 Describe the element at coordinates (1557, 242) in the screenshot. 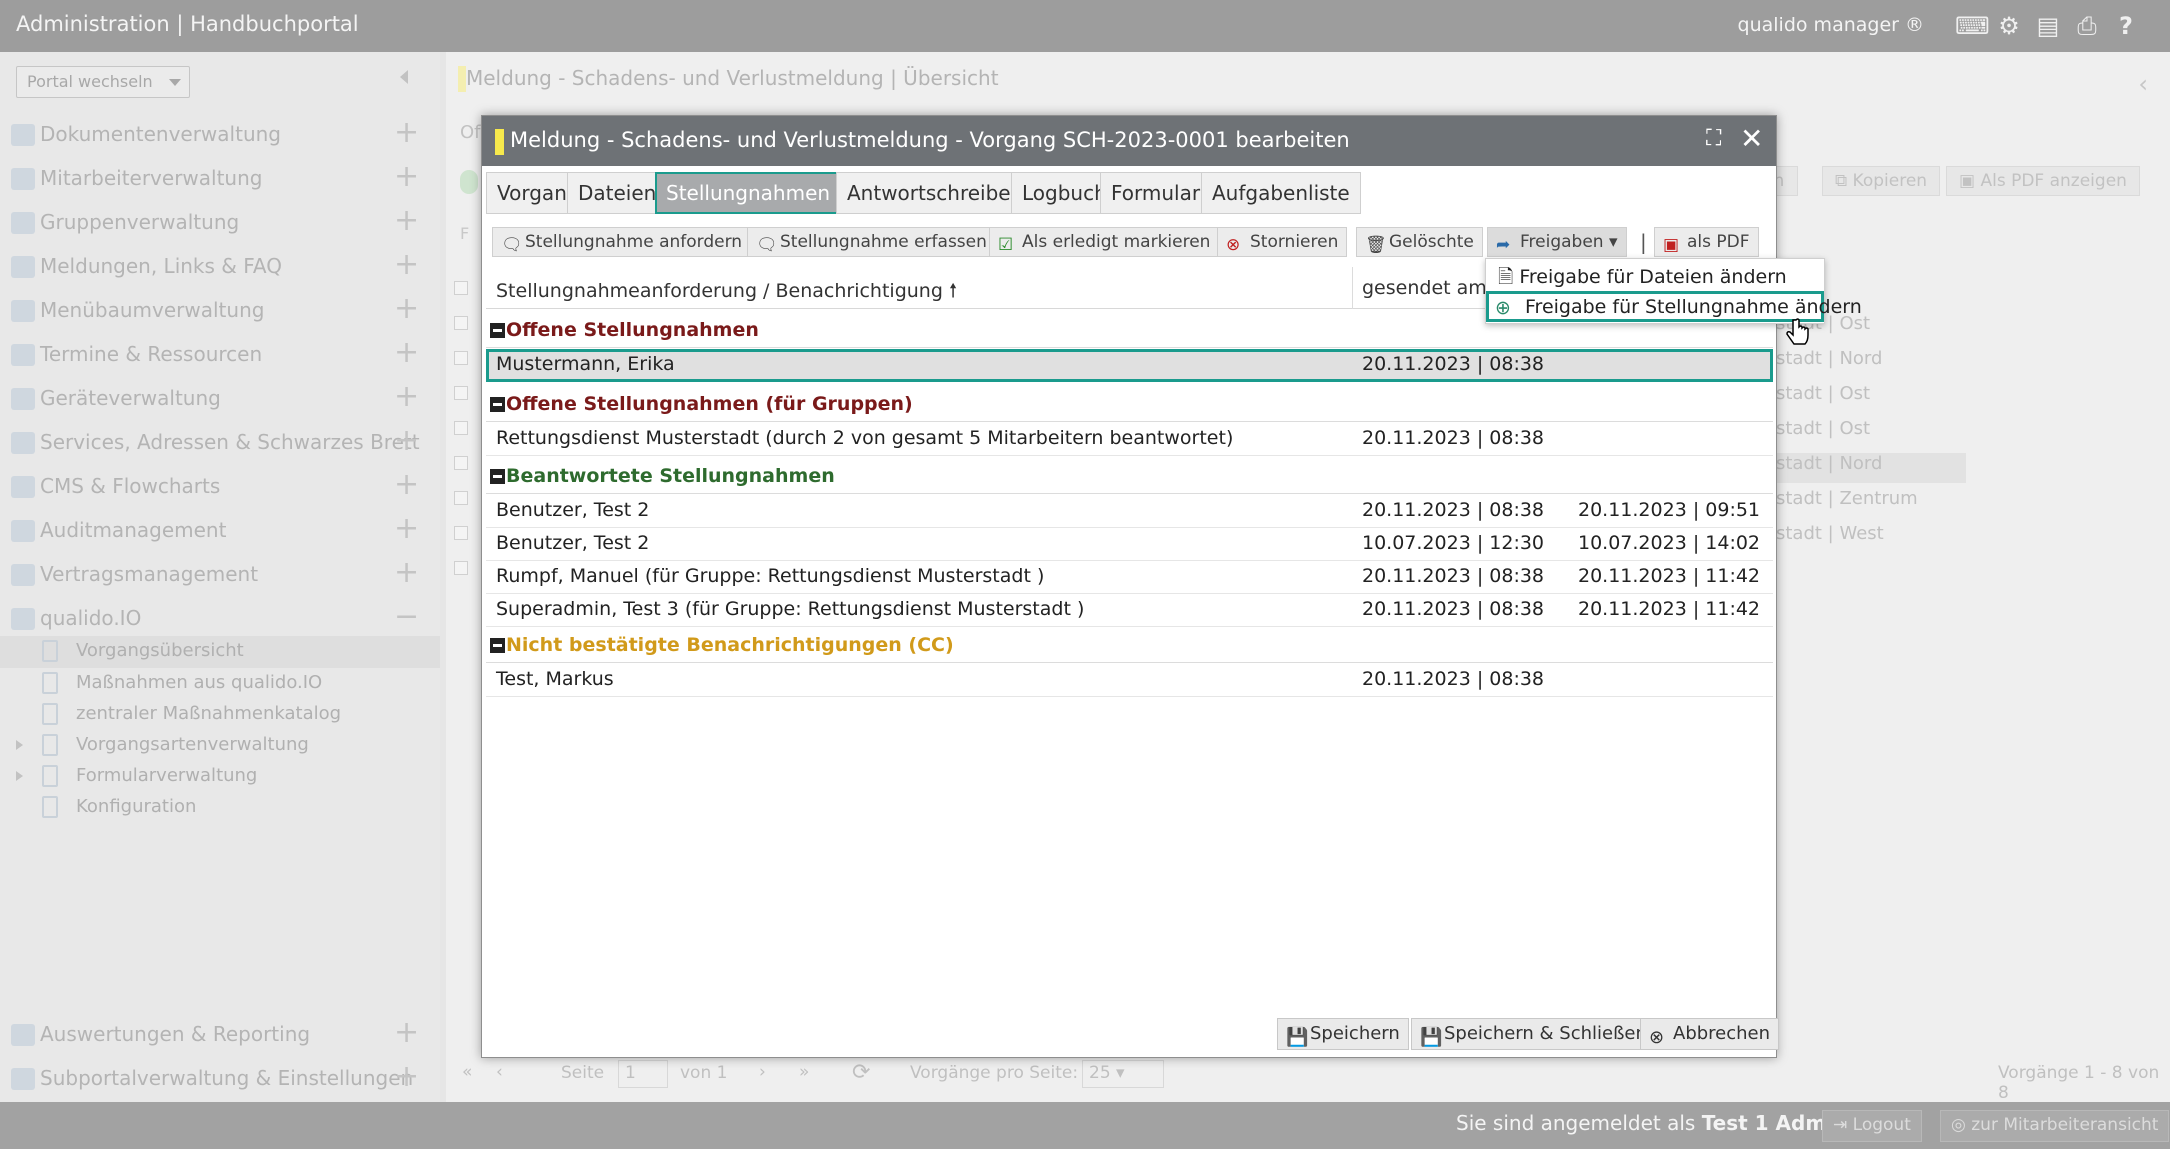

I see `share-dropdown-button: ➦ Freigaben ▾` at that location.